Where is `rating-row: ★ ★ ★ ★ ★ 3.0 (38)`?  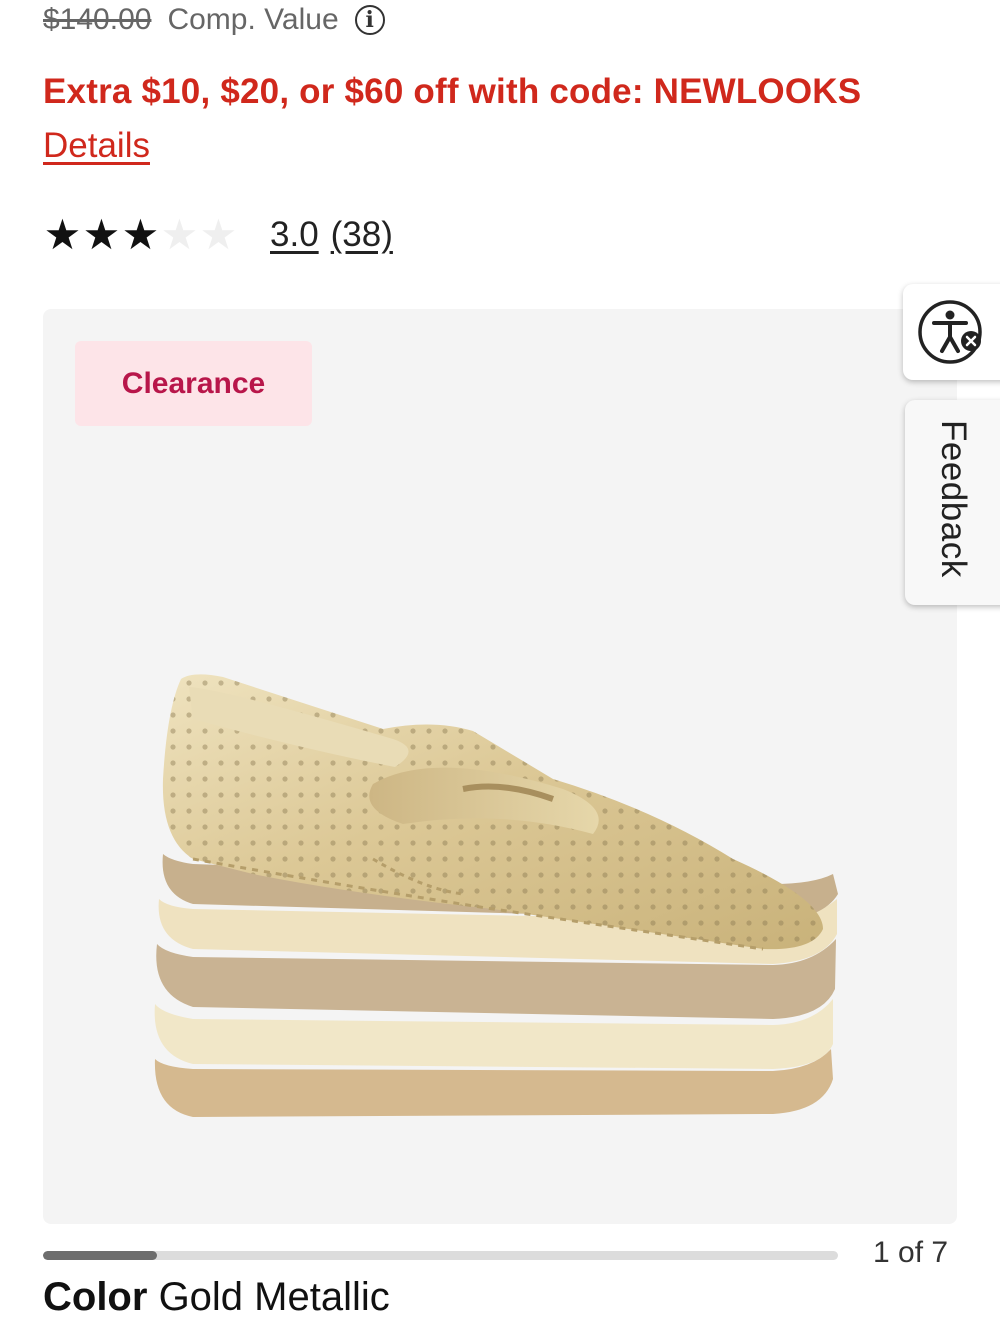 rating-row: ★ ★ ★ ★ ★ 3.0 (38) is located at coordinates (218, 235).